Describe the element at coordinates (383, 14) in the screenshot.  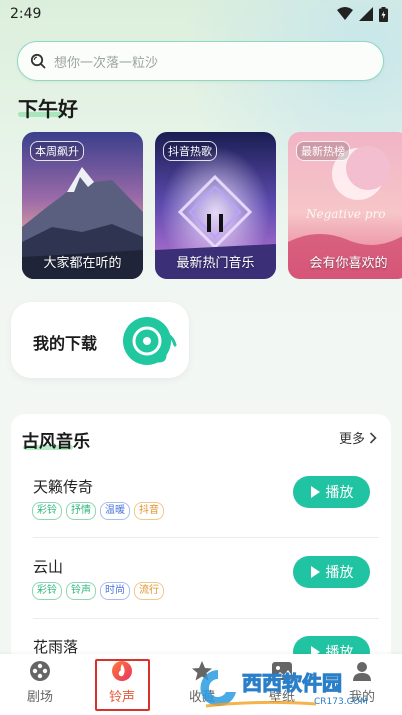
I see `battery-icon` at that location.